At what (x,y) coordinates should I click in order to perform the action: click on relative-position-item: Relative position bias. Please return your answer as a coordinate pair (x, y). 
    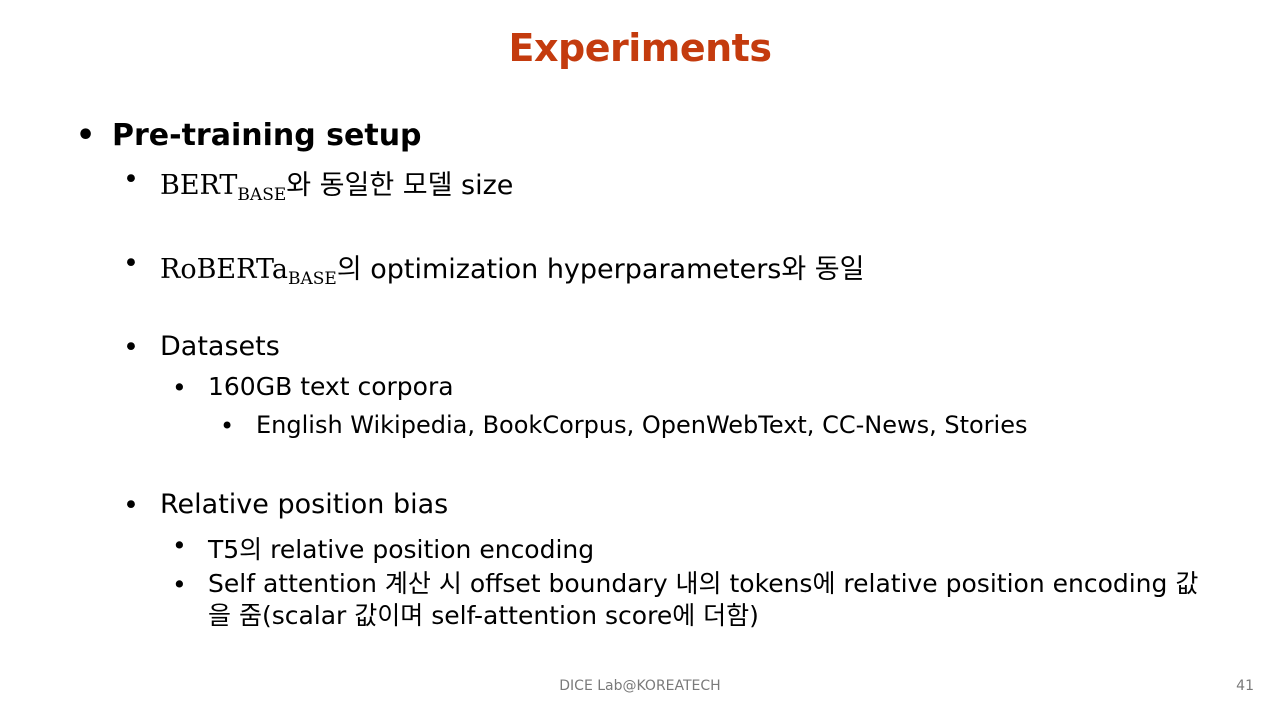
    Looking at the image, I should click on (304, 504).